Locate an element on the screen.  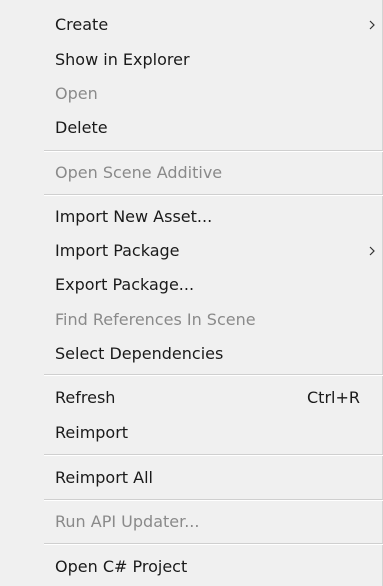
menu-item-label: Reimport All is located at coordinates (104, 477).